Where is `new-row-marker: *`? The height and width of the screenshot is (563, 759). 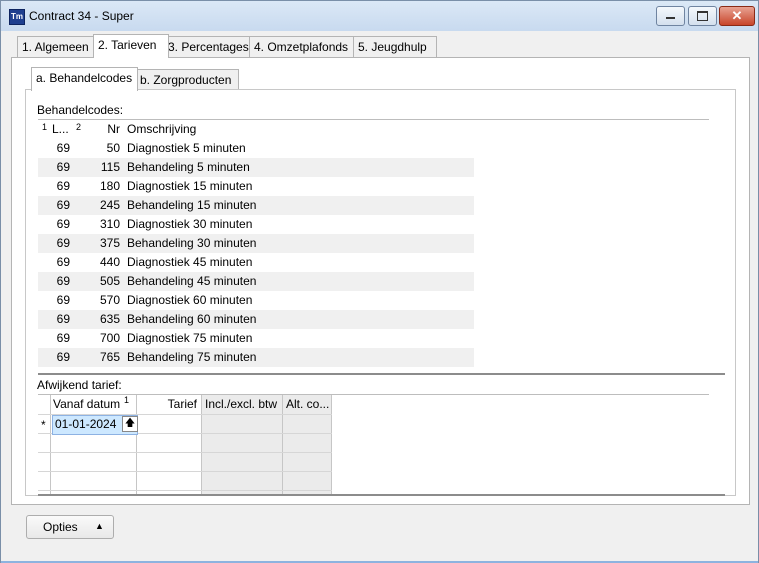 new-row-marker: * is located at coordinates (43, 425).